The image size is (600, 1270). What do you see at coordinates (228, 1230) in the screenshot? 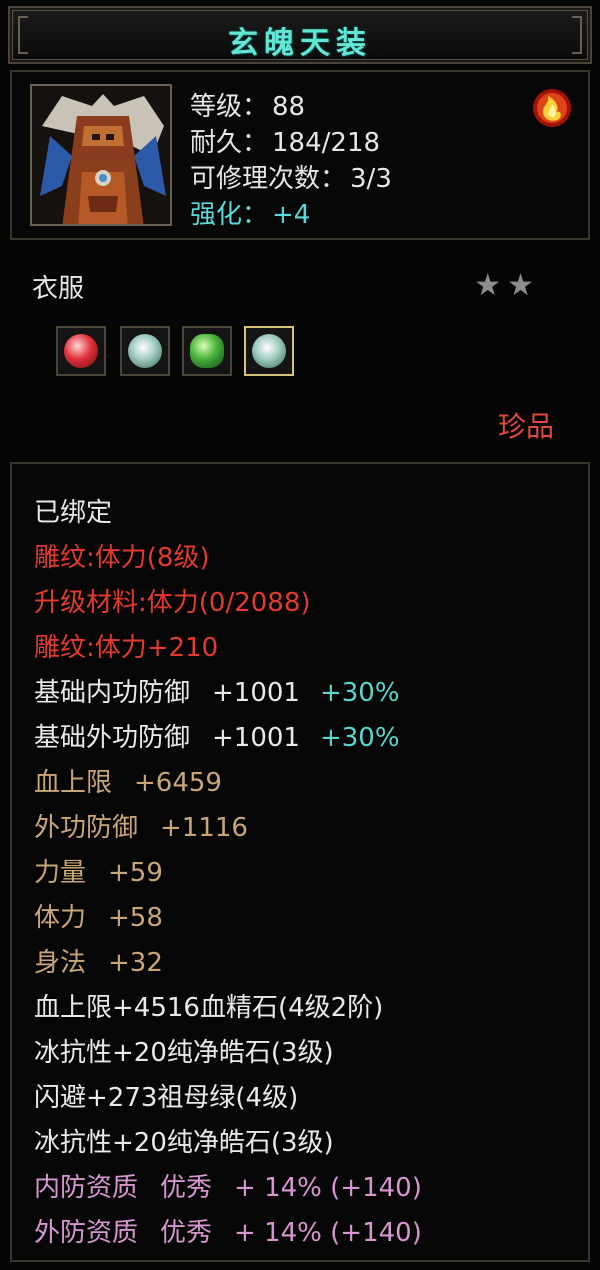
I see `quality-line: 外防资质 优秀 + 14% (+140)` at bounding box center [228, 1230].